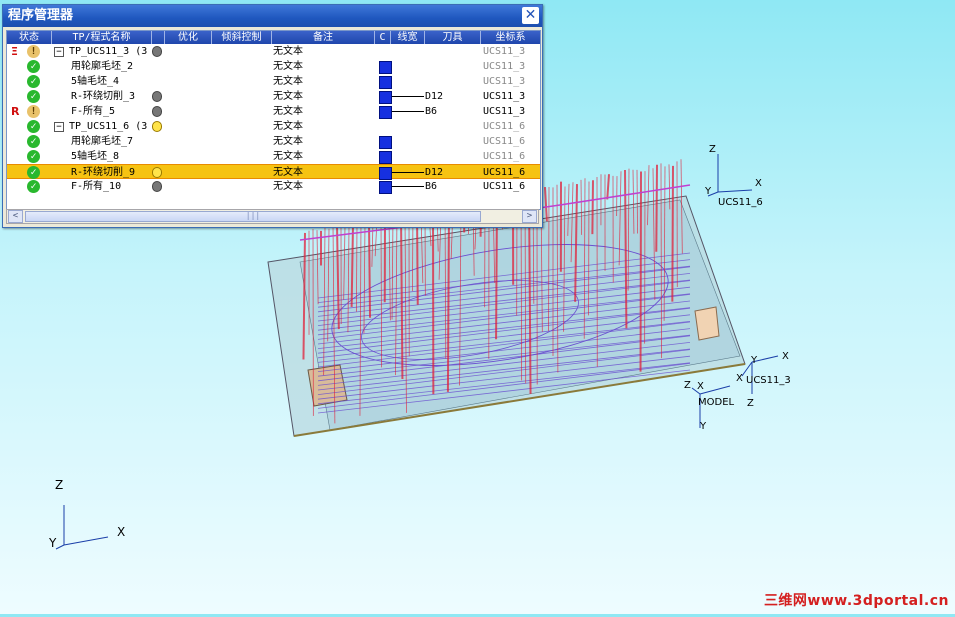 The width and height of the screenshot is (955, 617). Describe the element at coordinates (272, 16) in the screenshot. I see `program-manager-titlebar: 程序管理器 ✕` at that location.